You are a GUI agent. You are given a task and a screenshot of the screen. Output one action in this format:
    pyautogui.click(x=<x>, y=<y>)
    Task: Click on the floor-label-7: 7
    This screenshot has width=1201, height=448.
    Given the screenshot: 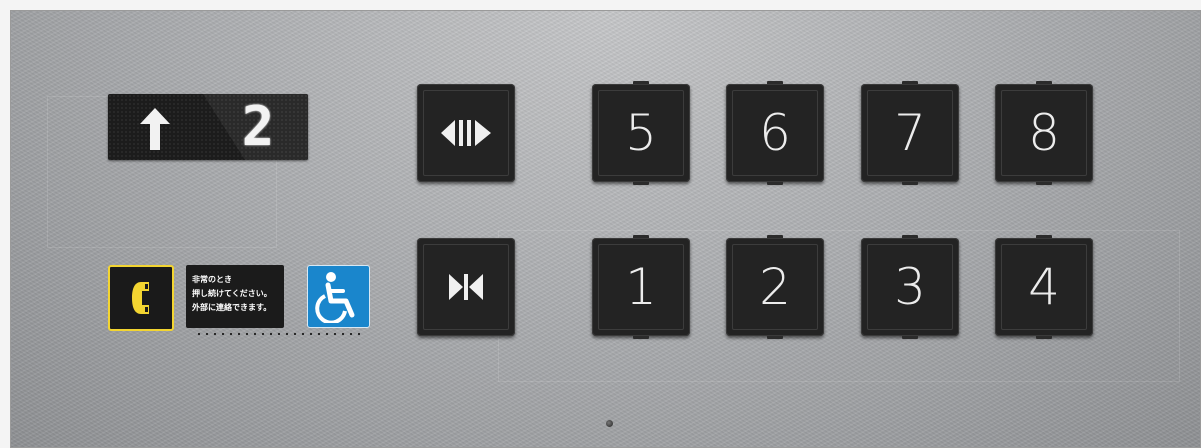 What is the action you would take?
    pyautogui.click(x=910, y=133)
    